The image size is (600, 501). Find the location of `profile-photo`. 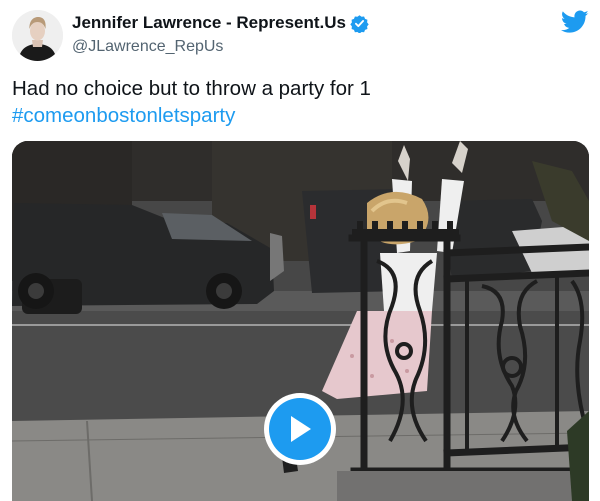

profile-photo is located at coordinates (37, 35).